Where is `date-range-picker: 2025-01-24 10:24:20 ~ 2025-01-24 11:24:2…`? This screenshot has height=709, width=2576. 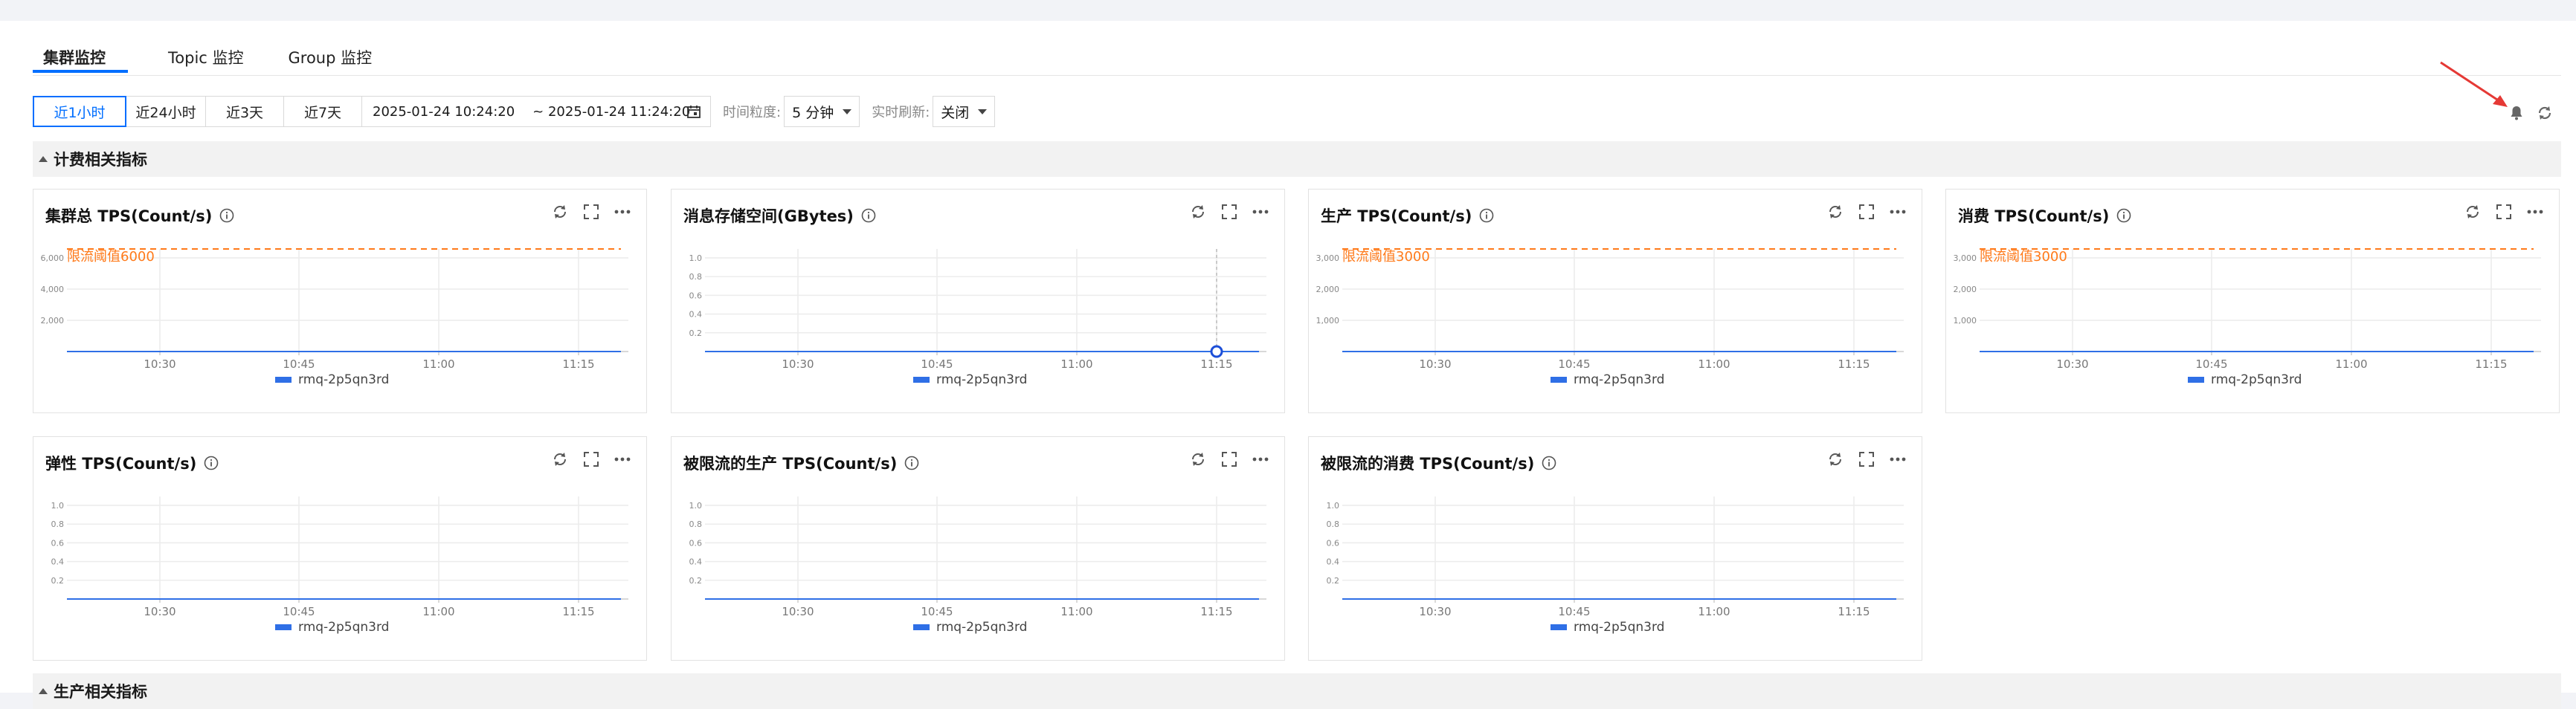 date-range-picker: 2025-01-24 10:24:20 ~ 2025-01-24 11:24:2… is located at coordinates (536, 111).